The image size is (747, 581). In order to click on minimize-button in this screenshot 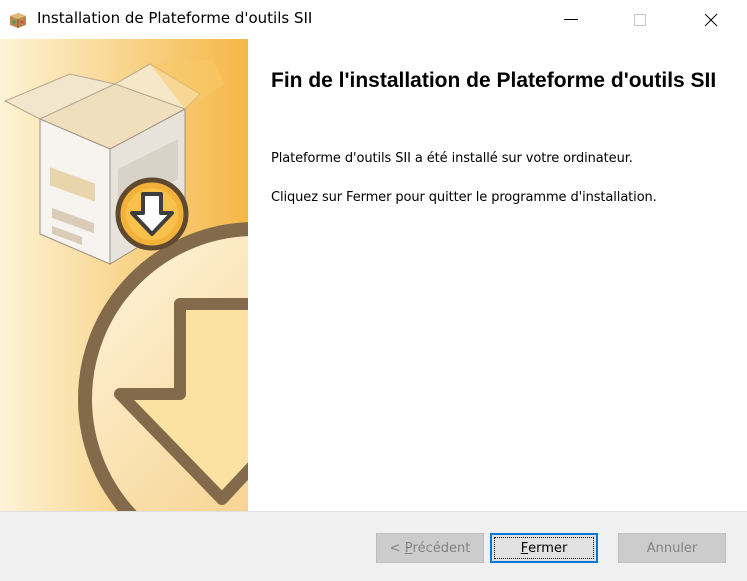, I will do `click(571, 19)`.